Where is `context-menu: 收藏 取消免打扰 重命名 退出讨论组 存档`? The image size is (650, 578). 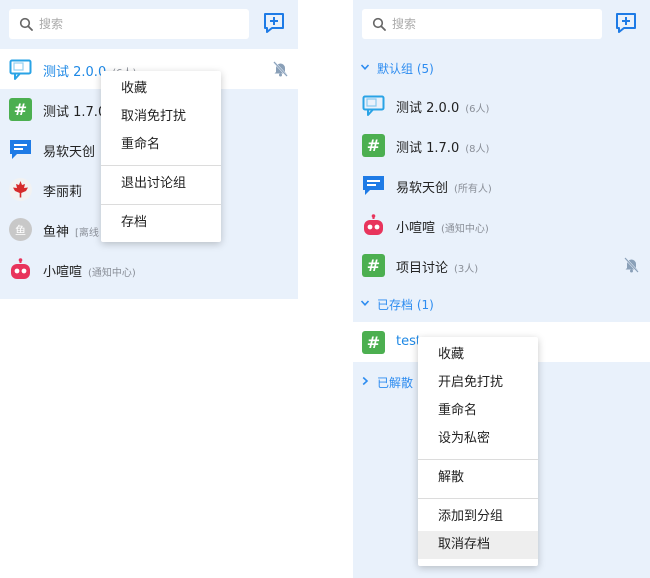 context-menu: 收藏 取消免打扰 重命名 退出讨论组 存档 is located at coordinates (161, 156).